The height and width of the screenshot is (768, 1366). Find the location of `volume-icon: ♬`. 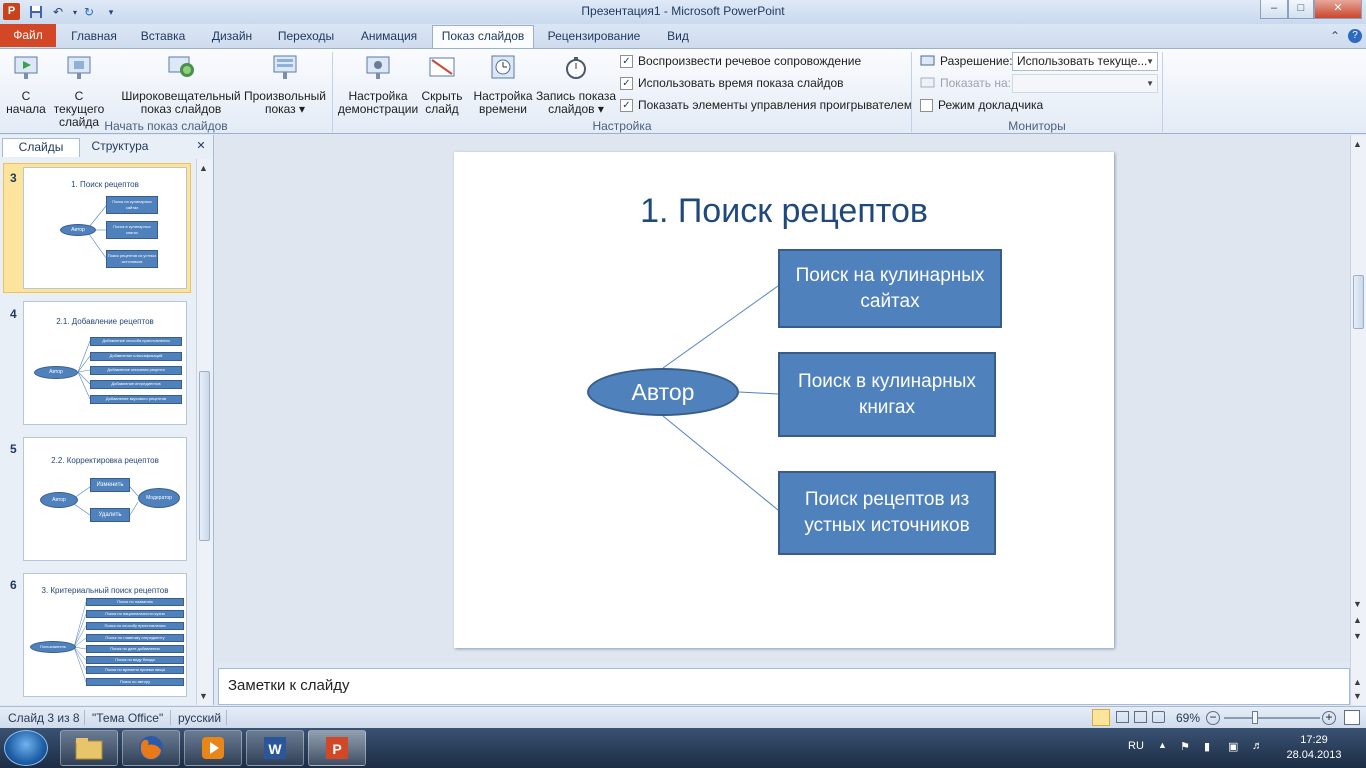

volume-icon: ♬ is located at coordinates (1257, 746).